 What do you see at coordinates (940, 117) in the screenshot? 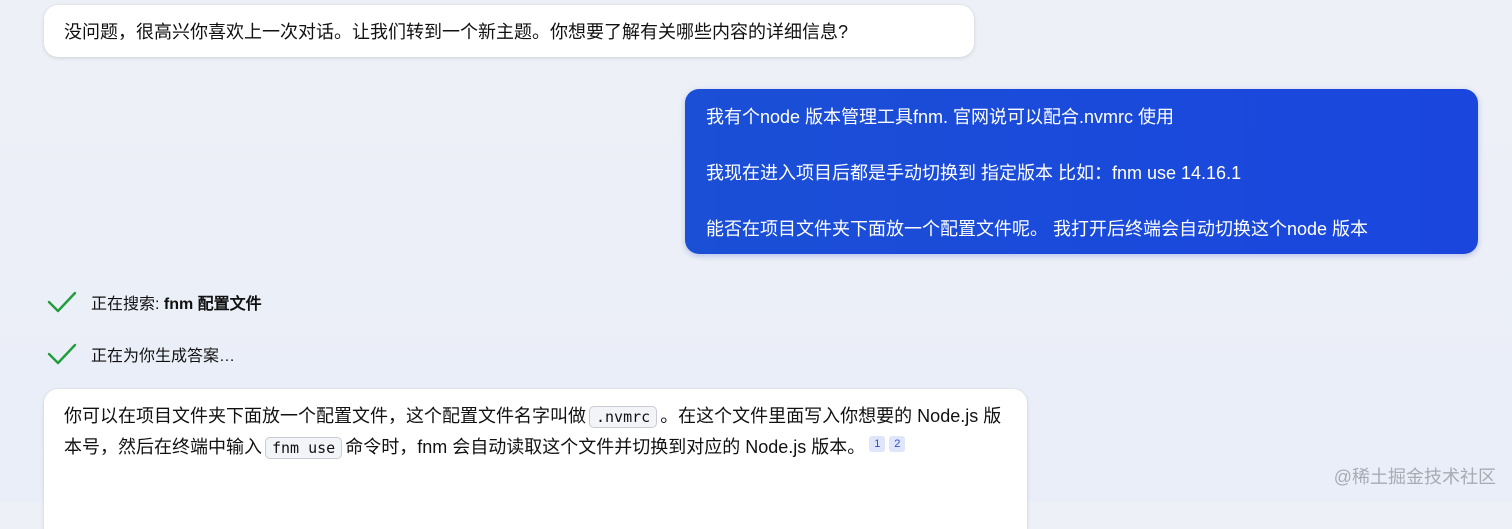
I see `user-message-line: 我有个node 版本管理工具fnm. 官网说可以配合.nvmrc 使用` at bounding box center [940, 117].